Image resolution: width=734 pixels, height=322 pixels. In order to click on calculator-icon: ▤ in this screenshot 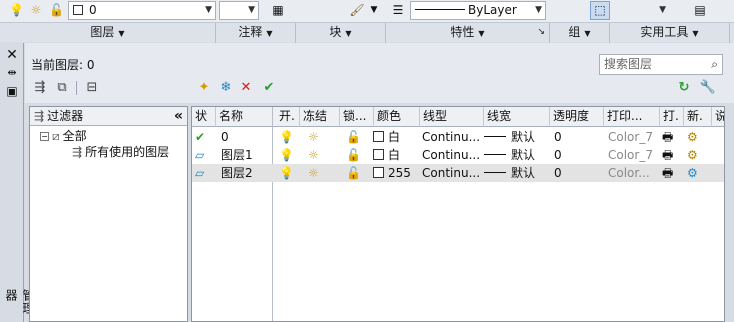, I will do `click(700, 10)`.